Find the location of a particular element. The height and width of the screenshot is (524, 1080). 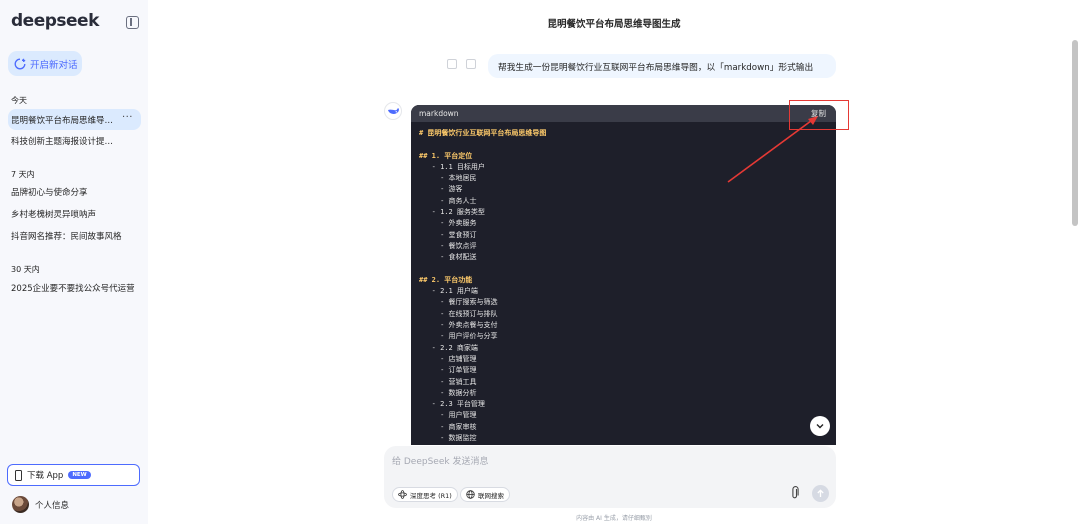

code-line: - 游客 is located at coordinates (441, 189).